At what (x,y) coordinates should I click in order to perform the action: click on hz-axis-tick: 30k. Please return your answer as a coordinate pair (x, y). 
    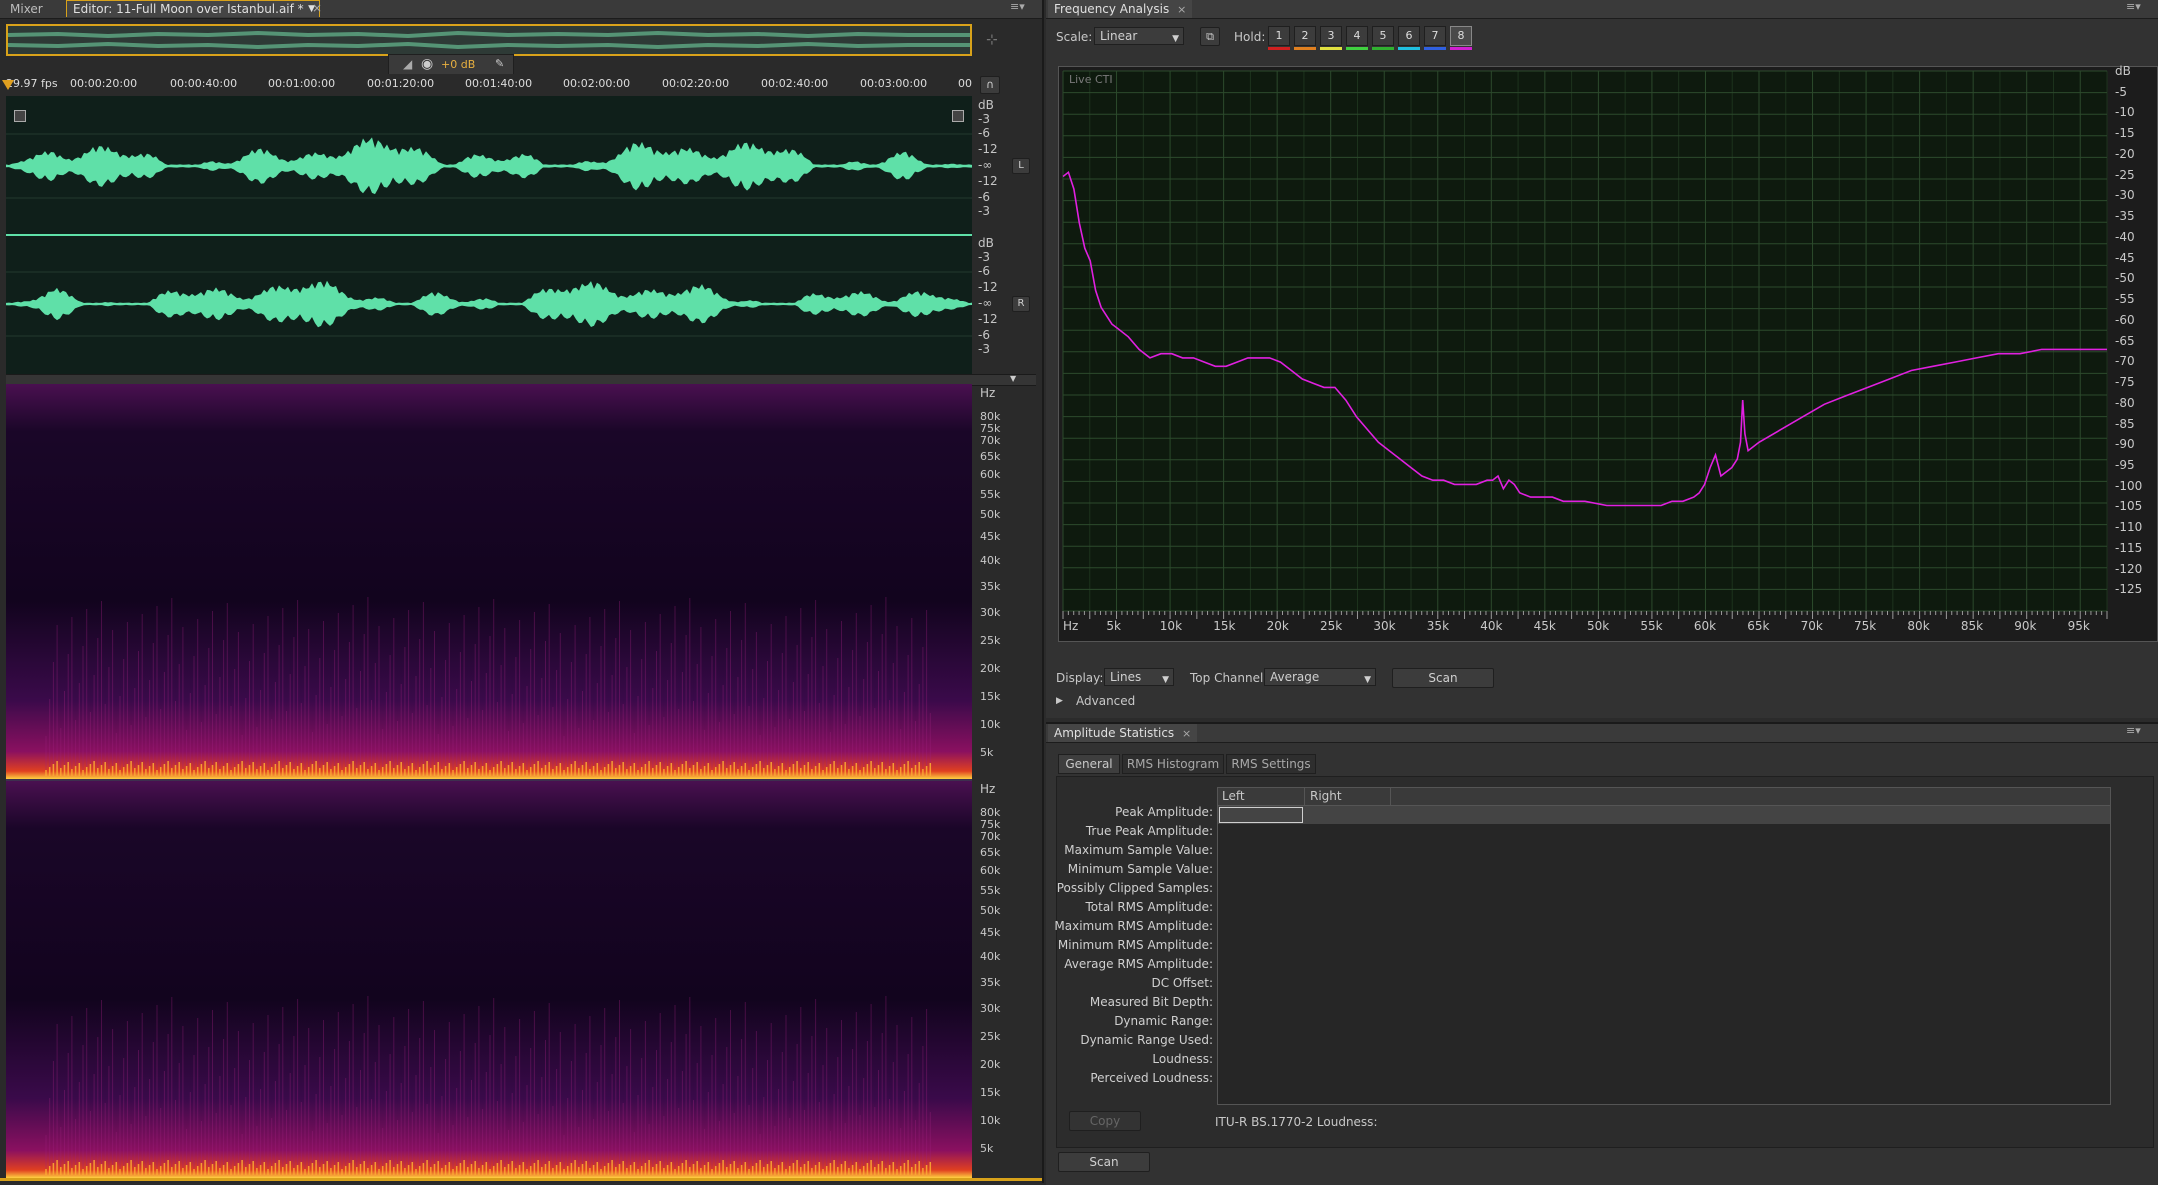
    Looking at the image, I should click on (1384, 626).